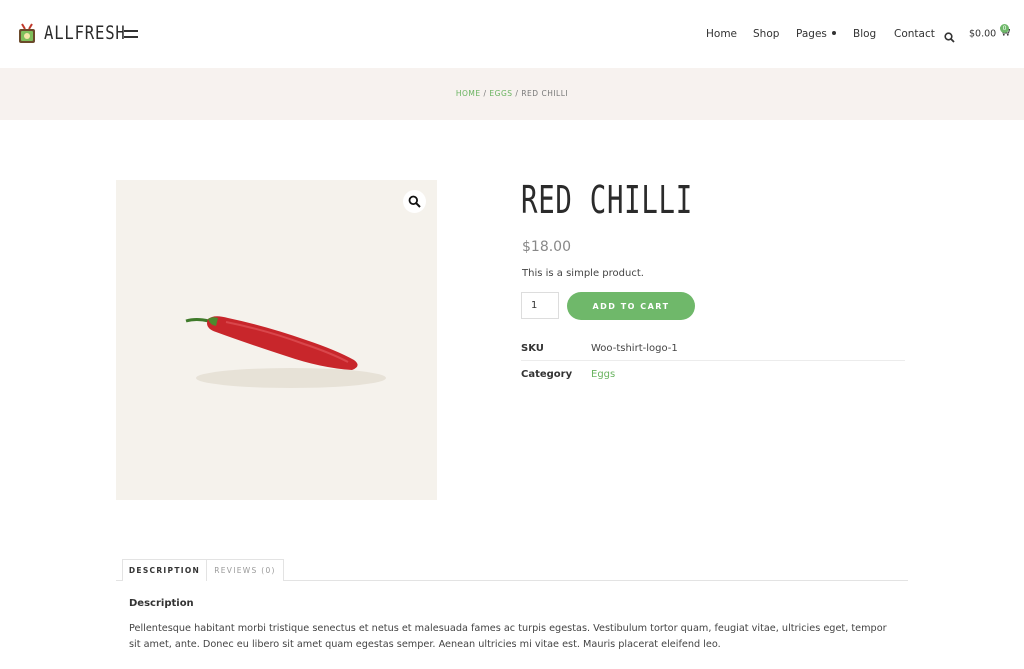 The height and width of the screenshot is (669, 1024). Describe the element at coordinates (634, 348) in the screenshot. I see `sku-value: Woo-tshirt-logo-1` at that location.